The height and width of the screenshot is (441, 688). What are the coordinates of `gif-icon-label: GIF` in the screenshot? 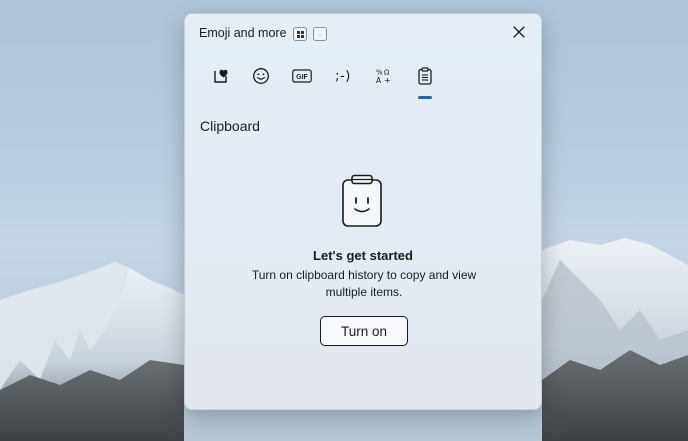 It's located at (302, 77).